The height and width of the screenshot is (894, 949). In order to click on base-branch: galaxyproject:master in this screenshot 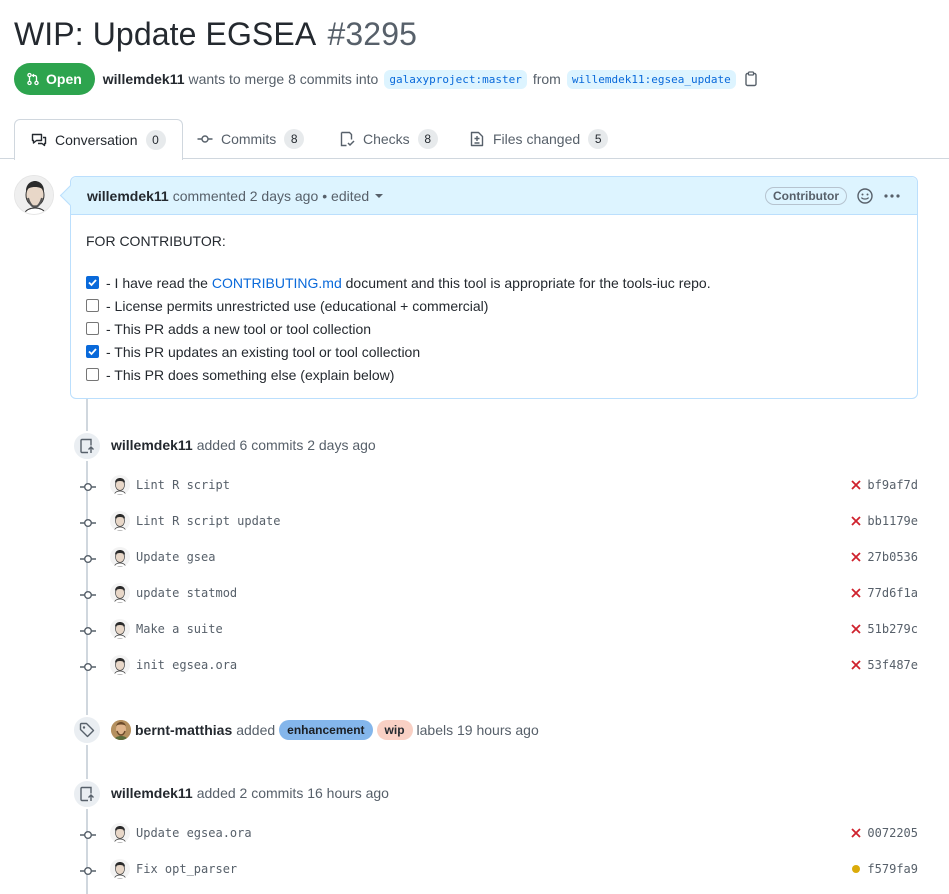, I will do `click(455, 79)`.